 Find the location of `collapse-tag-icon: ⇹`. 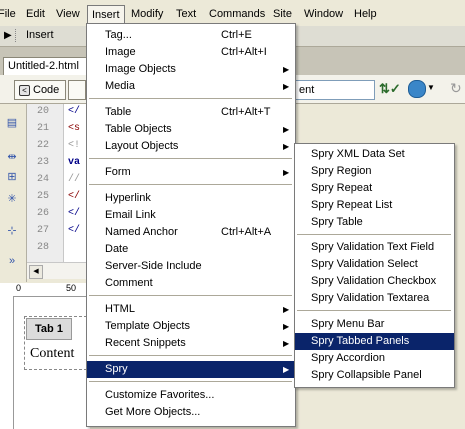

collapse-tag-icon: ⇹ is located at coordinates (12, 157).